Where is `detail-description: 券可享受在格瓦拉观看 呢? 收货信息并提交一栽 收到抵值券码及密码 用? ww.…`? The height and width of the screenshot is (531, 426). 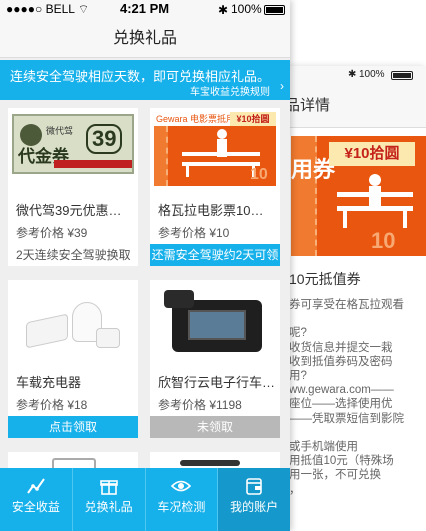
detail-description: 券可享受在格瓦拉观看 呢? 收货信息并提交一栽 收到抵值券码及密码 用? ww.… is located at coordinates (357, 397).